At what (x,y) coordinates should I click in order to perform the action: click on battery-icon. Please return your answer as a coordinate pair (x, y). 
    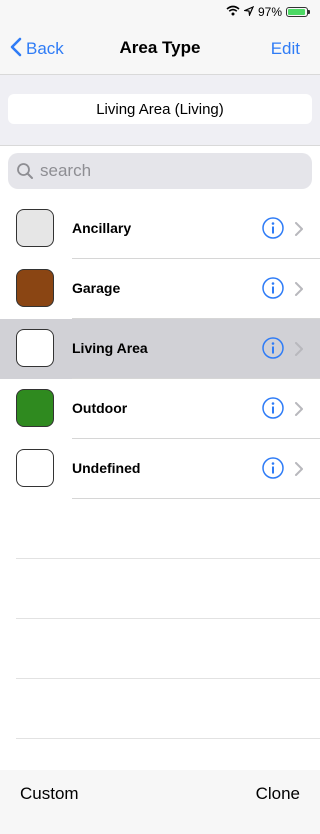
    Looking at the image, I should click on (298, 12).